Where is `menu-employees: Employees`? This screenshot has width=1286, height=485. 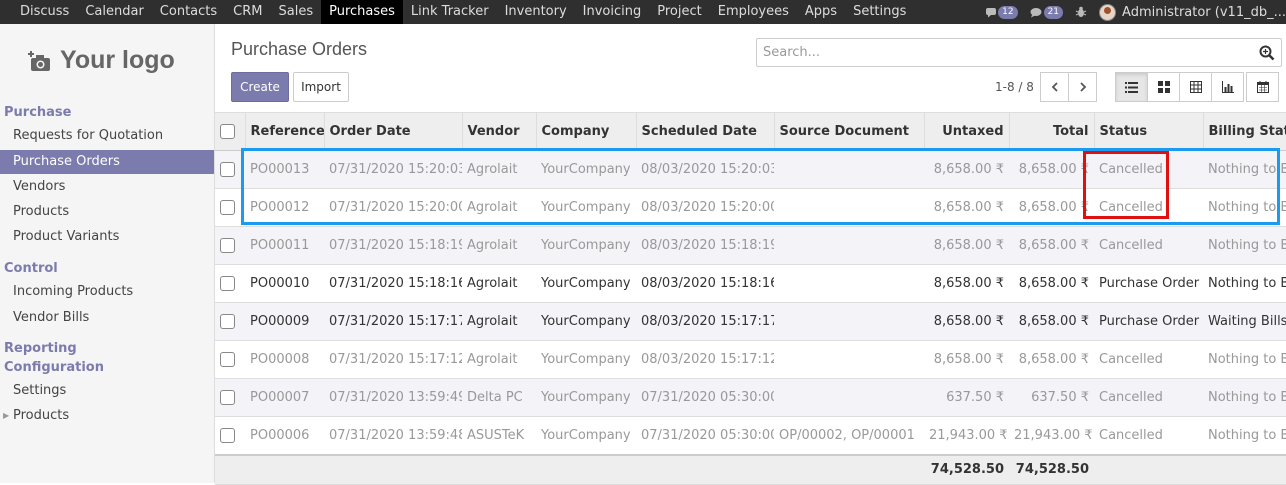 menu-employees: Employees is located at coordinates (753, 12).